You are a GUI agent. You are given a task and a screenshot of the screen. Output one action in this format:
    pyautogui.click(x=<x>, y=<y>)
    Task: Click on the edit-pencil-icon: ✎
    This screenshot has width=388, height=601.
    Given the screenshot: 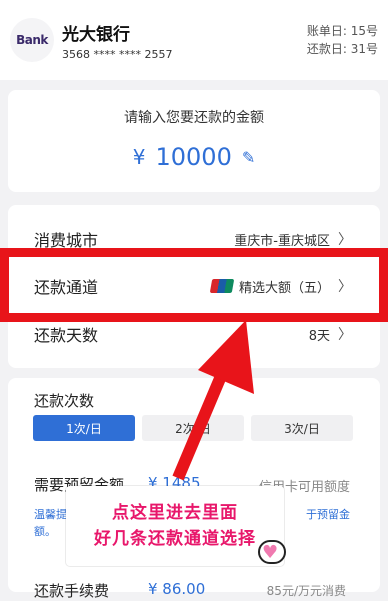 What is the action you would take?
    pyautogui.click(x=248, y=157)
    